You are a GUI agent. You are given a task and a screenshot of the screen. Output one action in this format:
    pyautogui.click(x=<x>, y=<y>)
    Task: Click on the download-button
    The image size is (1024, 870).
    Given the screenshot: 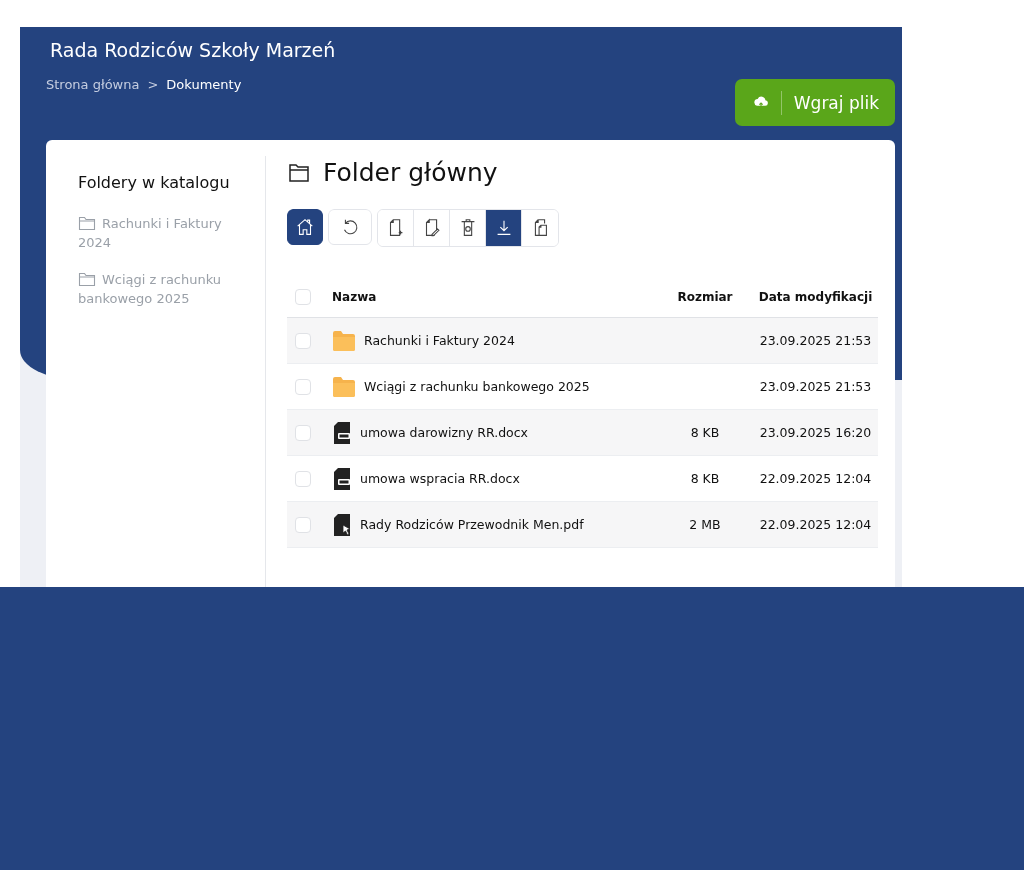 What is the action you would take?
    pyautogui.click(x=504, y=228)
    